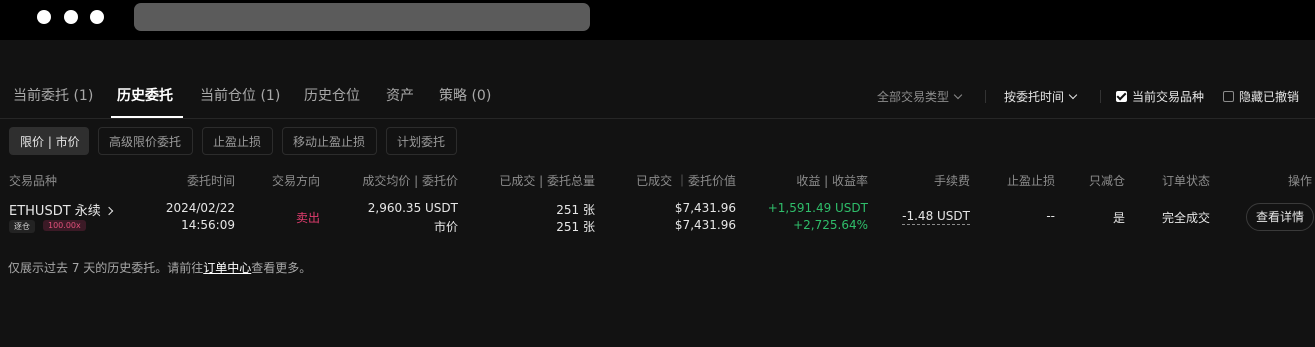 Image resolution: width=1315 pixels, height=347 pixels. I want to click on subtab-advanced-limit: 高级限价委托, so click(145, 141).